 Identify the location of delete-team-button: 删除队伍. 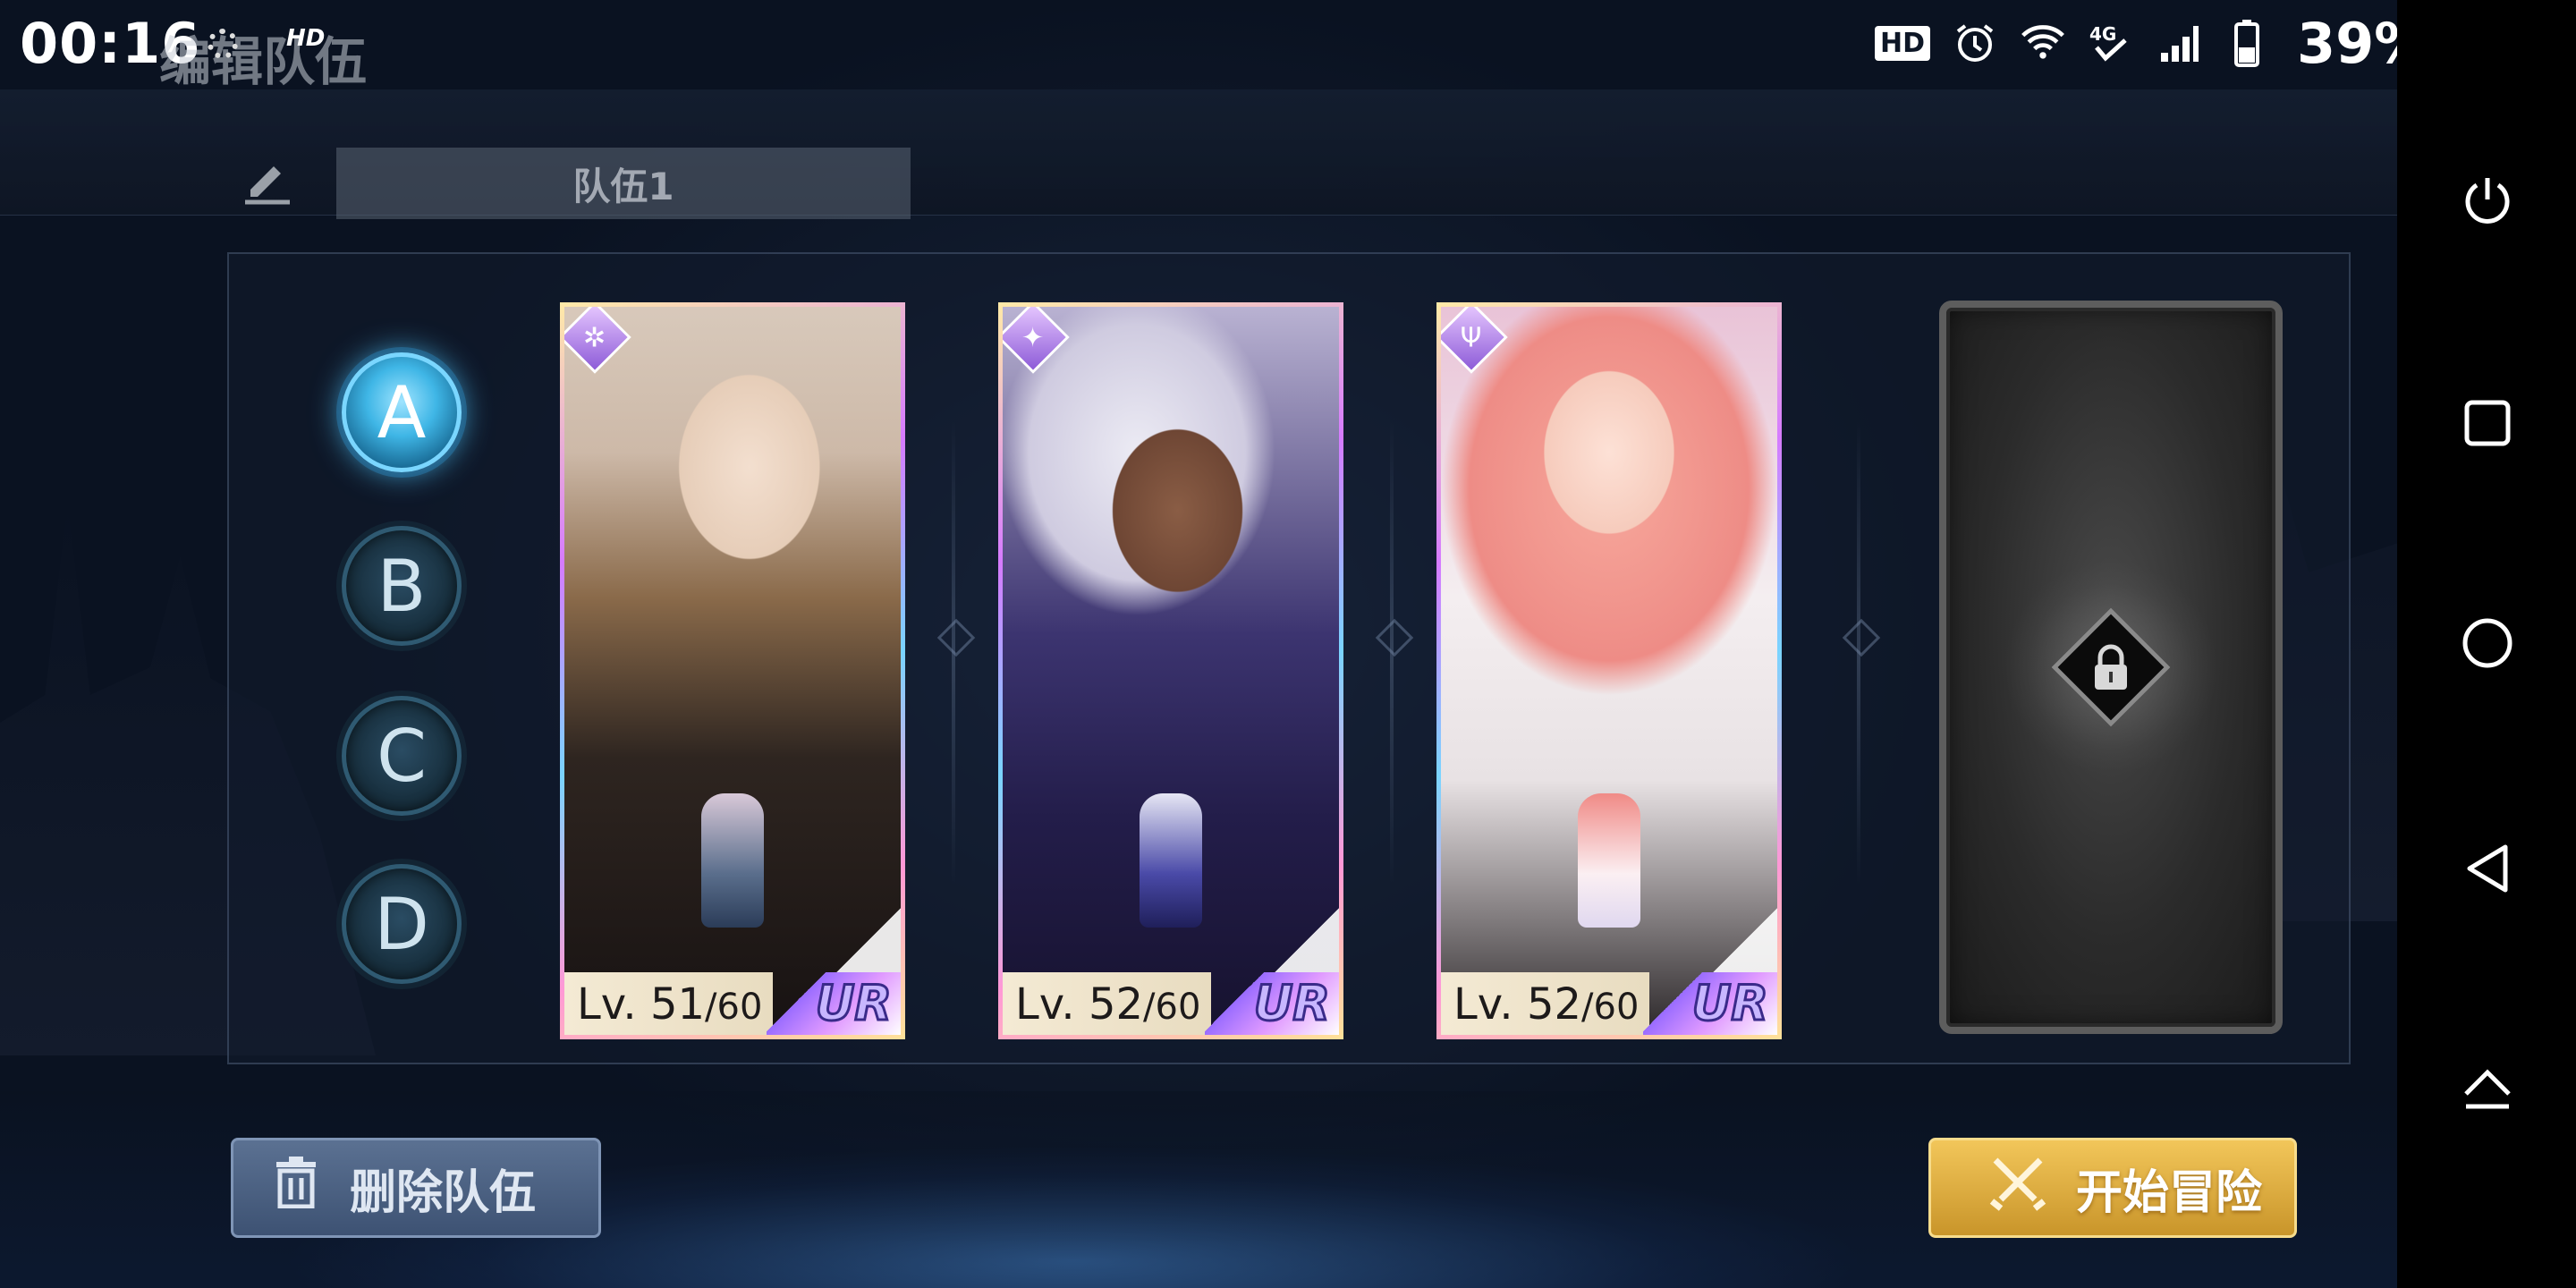
(416, 1188).